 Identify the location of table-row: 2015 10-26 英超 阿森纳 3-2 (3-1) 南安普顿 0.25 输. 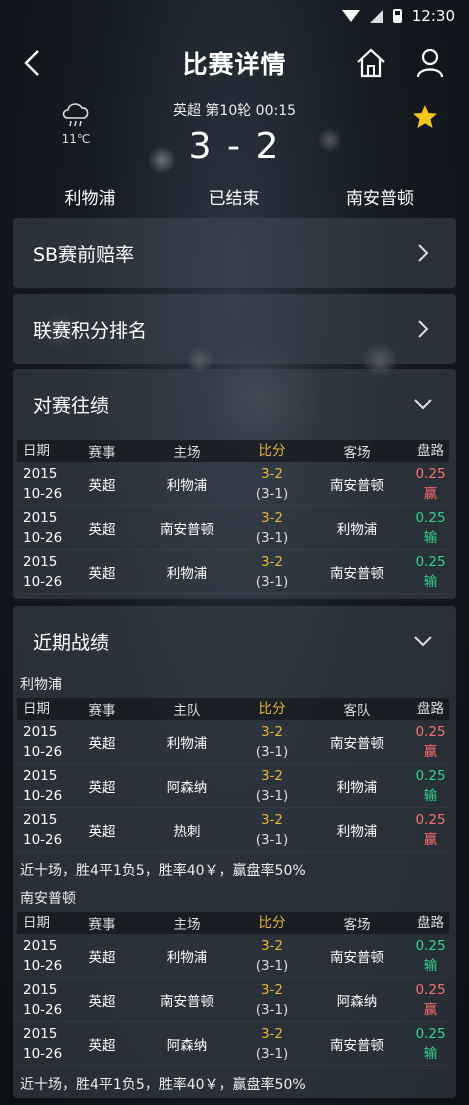
(233, 1044).